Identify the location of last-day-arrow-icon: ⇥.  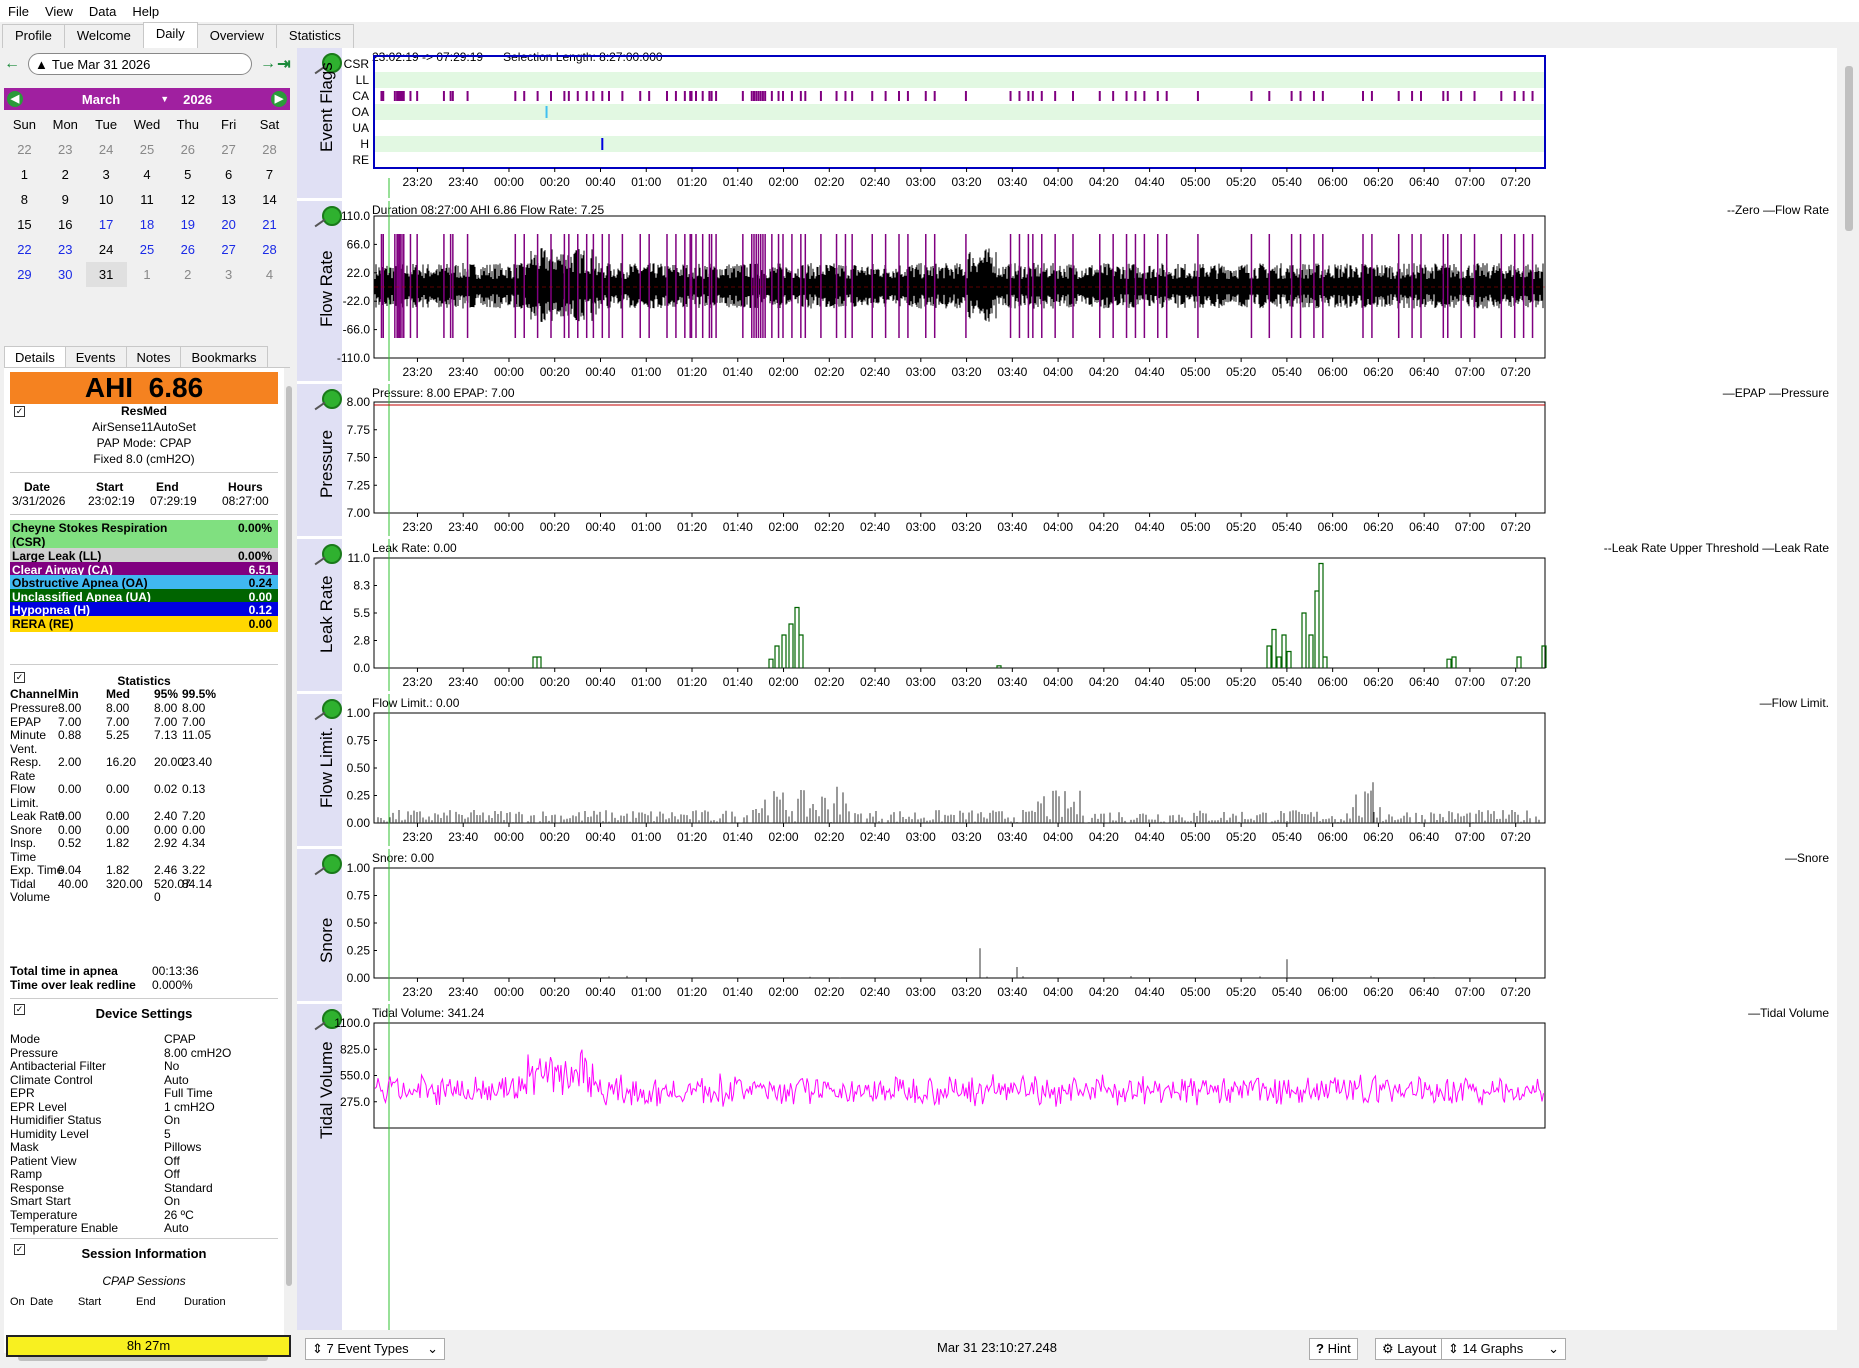
(284, 64).